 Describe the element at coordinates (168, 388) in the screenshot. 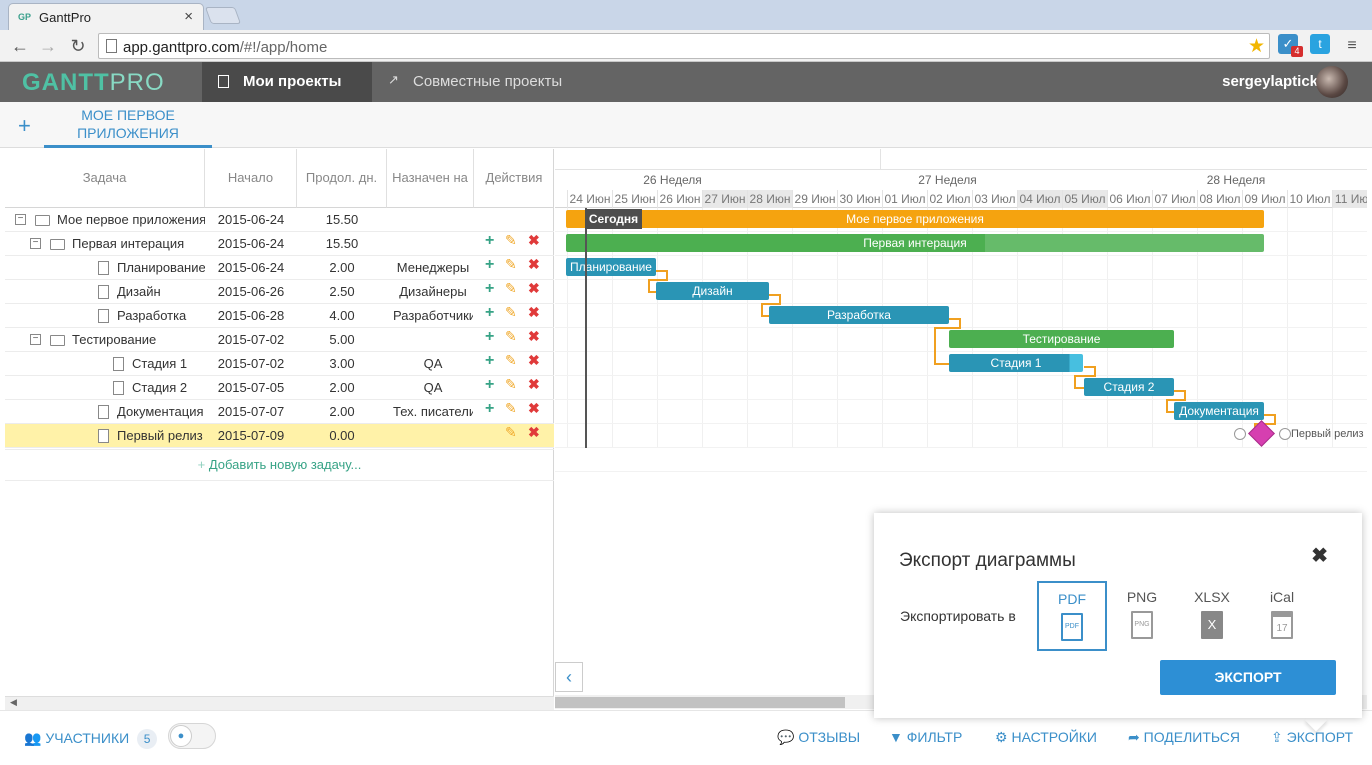

I see `task-name: Стадия 2` at that location.